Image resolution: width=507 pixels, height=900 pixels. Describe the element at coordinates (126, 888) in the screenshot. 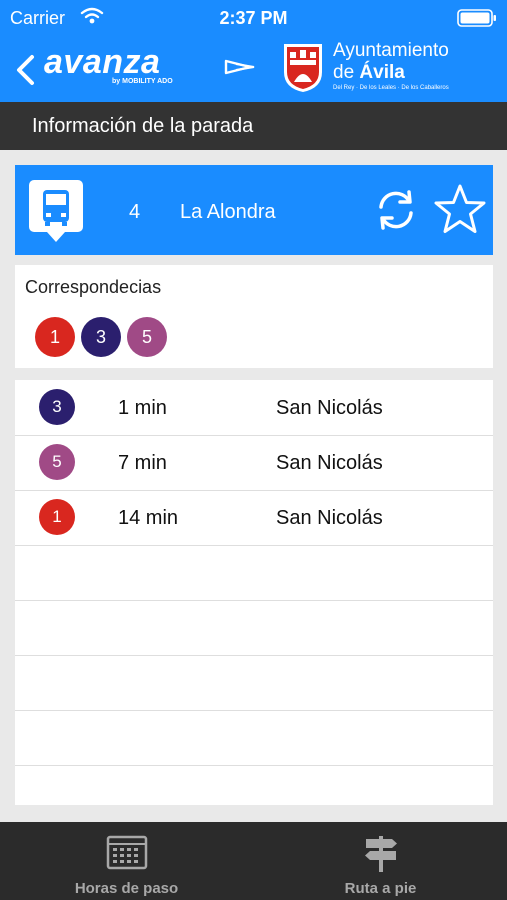

I see `tab-label: Horas de paso` at that location.